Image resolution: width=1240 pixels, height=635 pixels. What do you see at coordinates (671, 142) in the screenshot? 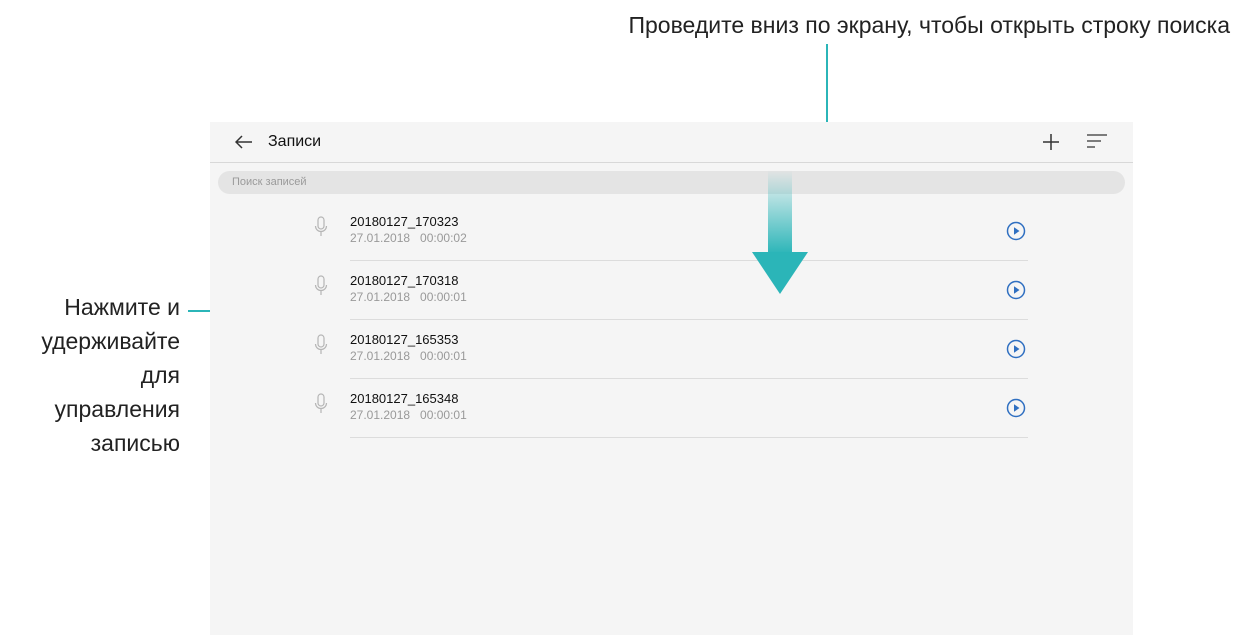
I see `app-header: Записи` at bounding box center [671, 142].